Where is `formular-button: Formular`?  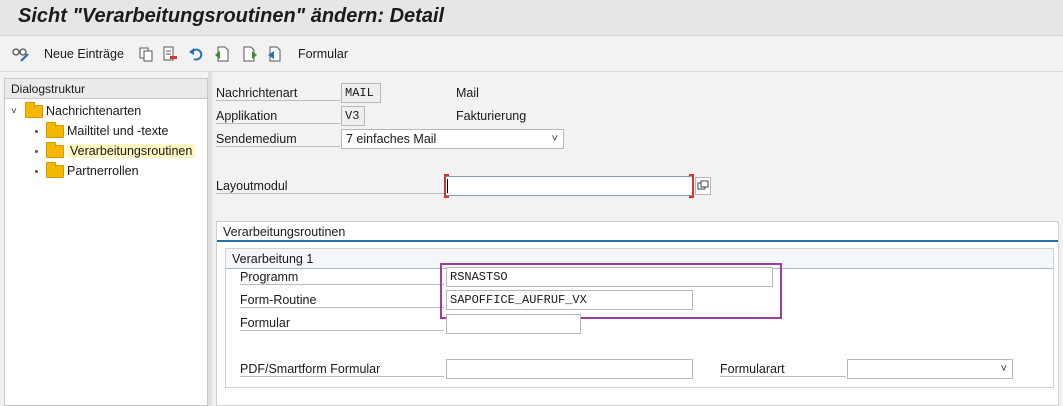 formular-button: Formular is located at coordinates (323, 54).